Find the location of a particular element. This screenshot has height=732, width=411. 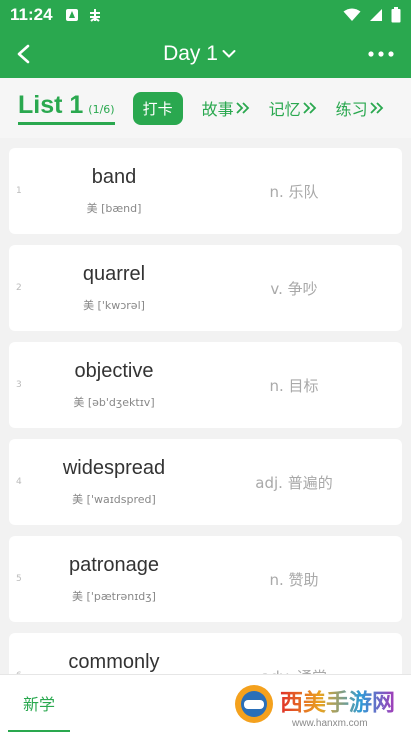

word-phonetic: 美 [bænd] is located at coordinates (114, 208).